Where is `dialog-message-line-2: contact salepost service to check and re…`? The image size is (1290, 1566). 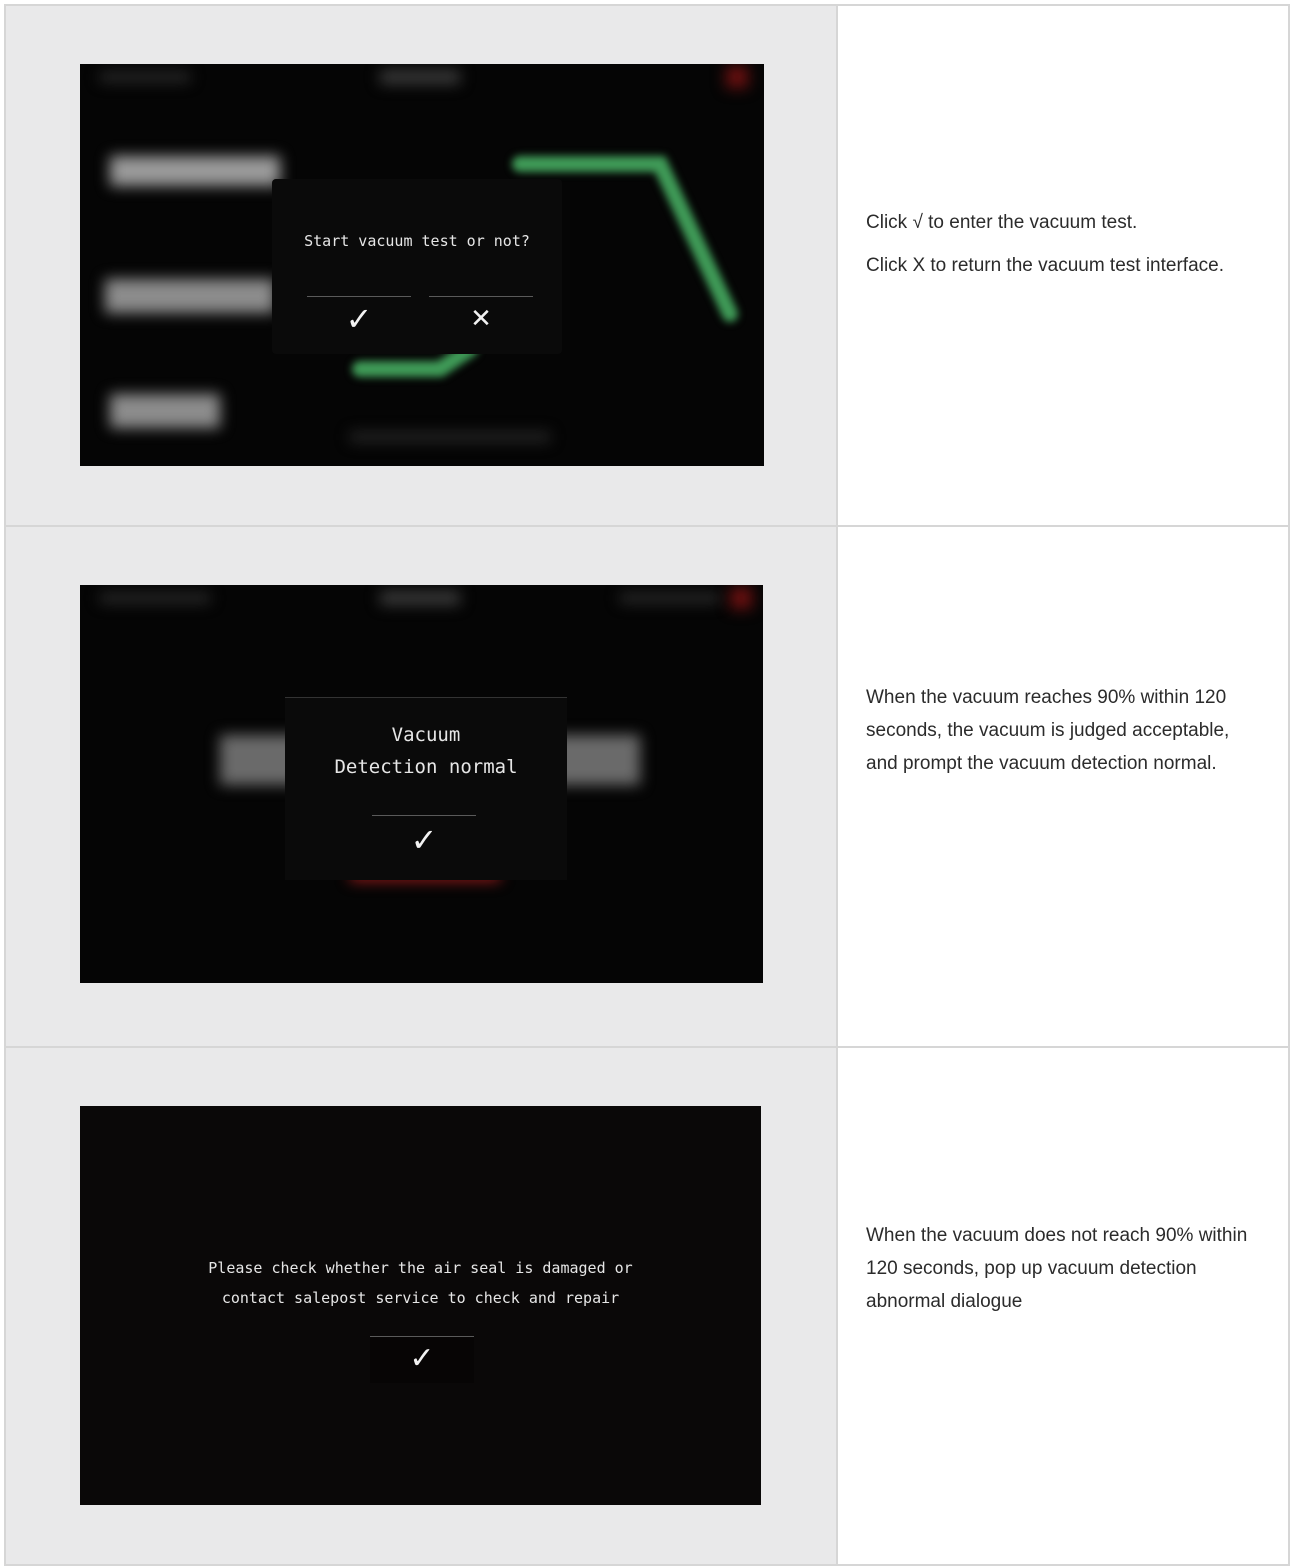 dialog-message-line-2: contact salepost service to check and re… is located at coordinates (420, 1298).